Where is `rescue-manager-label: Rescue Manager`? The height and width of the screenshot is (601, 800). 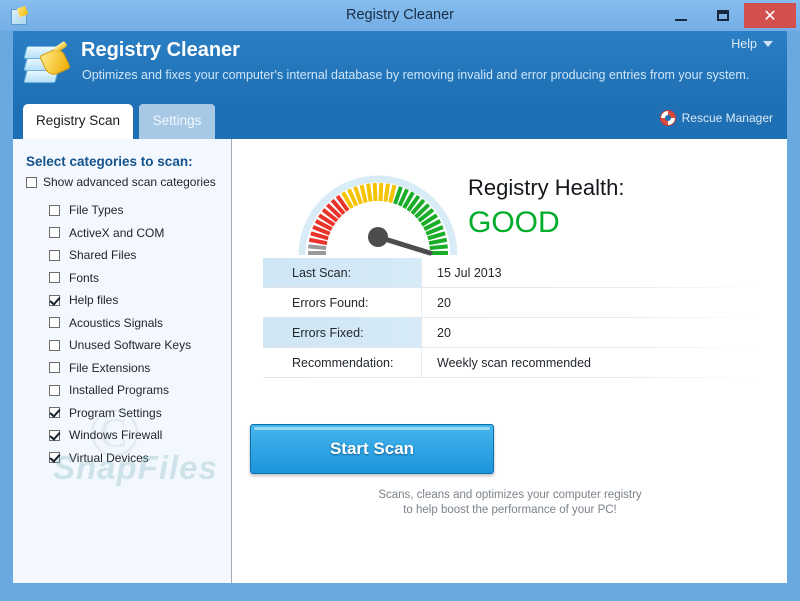
rescue-manager-label: Rescue Manager is located at coordinates (727, 118).